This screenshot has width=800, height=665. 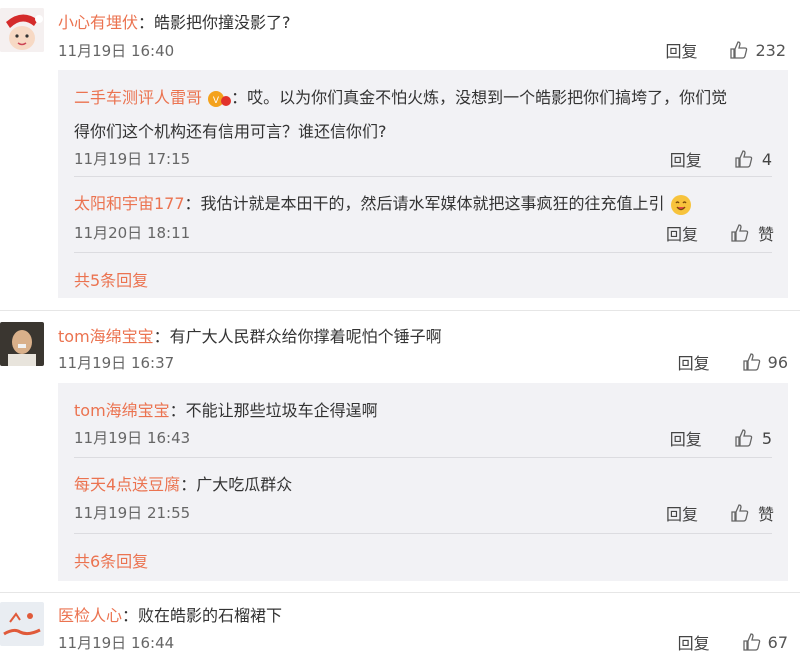 I want to click on yum-emoji-icon, so click(x=680, y=204).